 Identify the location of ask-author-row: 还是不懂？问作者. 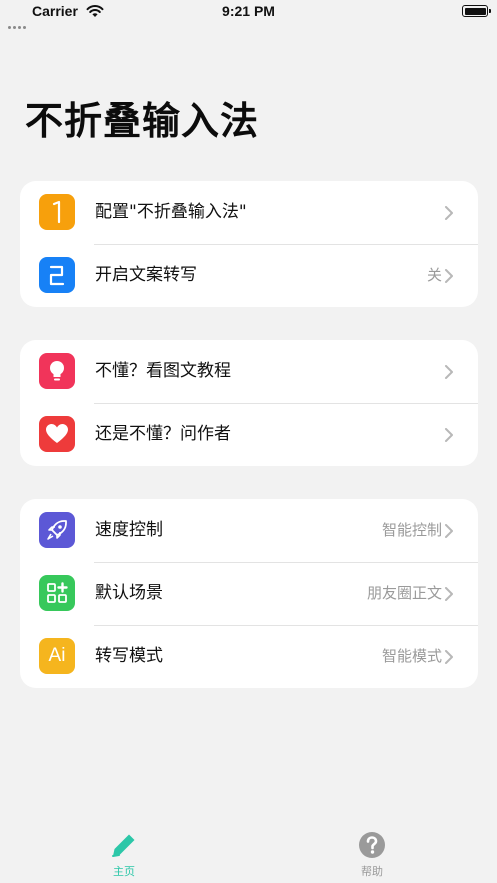
(249, 434).